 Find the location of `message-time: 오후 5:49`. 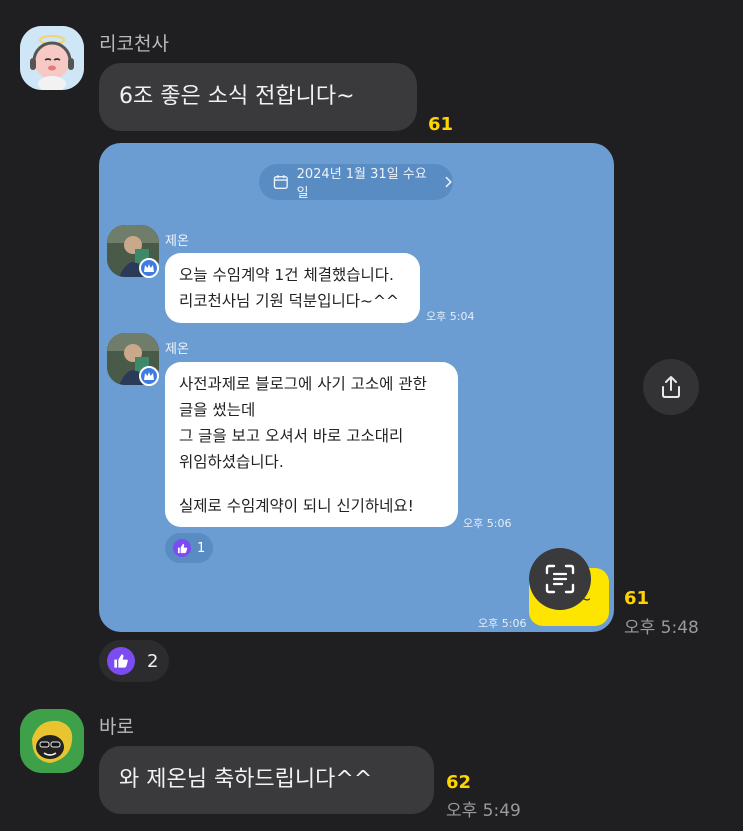

message-time: 오후 5:49 is located at coordinates (483, 811).